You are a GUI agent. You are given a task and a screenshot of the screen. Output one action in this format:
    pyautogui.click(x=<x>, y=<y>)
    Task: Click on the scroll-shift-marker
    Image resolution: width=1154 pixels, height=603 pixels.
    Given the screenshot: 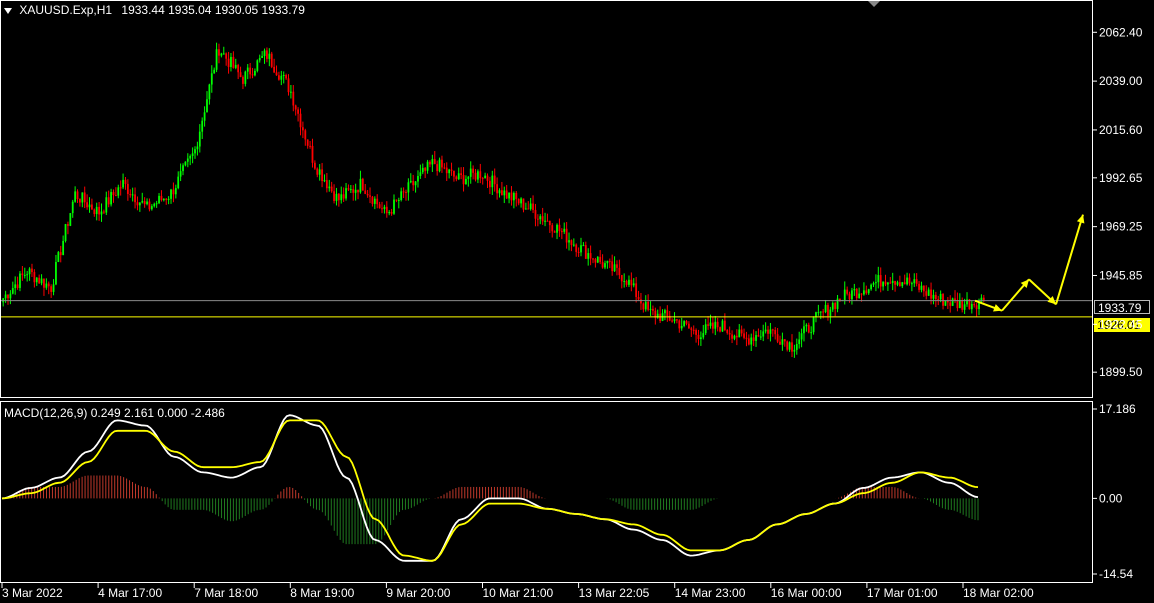 What is the action you would take?
    pyautogui.click(x=874, y=4)
    